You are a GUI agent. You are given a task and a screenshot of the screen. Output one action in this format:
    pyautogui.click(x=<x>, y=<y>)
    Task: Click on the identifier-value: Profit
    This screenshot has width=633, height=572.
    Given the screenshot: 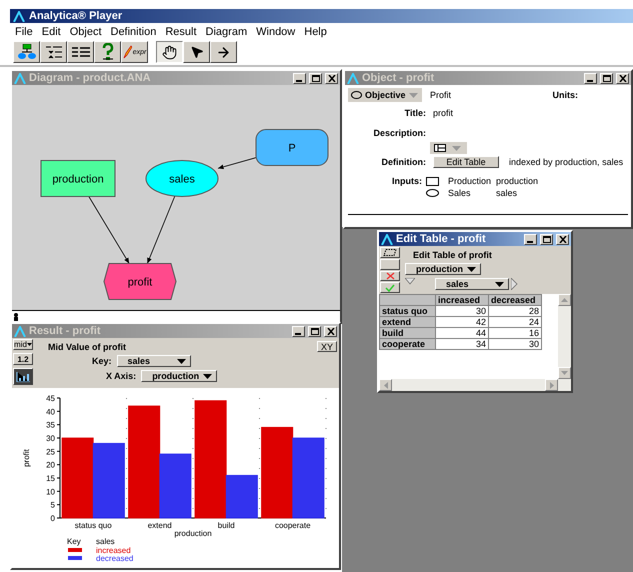 What is the action you would take?
    pyautogui.click(x=441, y=95)
    